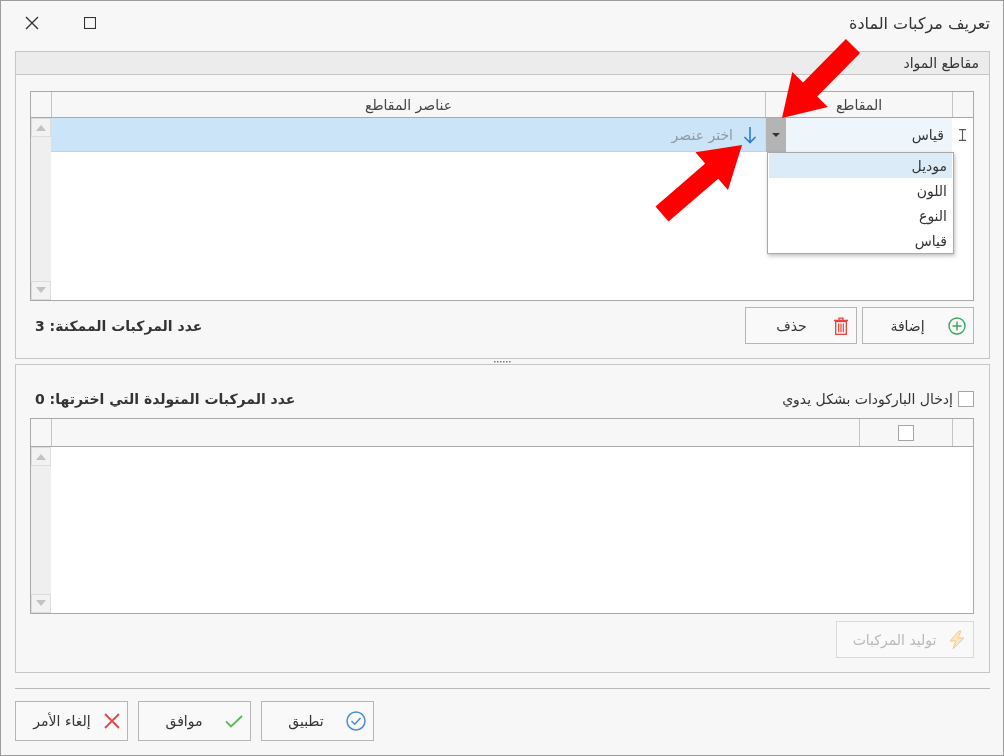 Image resolution: width=1004 pixels, height=756 pixels. What do you see at coordinates (502, 63) in the screenshot?
I see `group-header: مقاطع المواد` at bounding box center [502, 63].